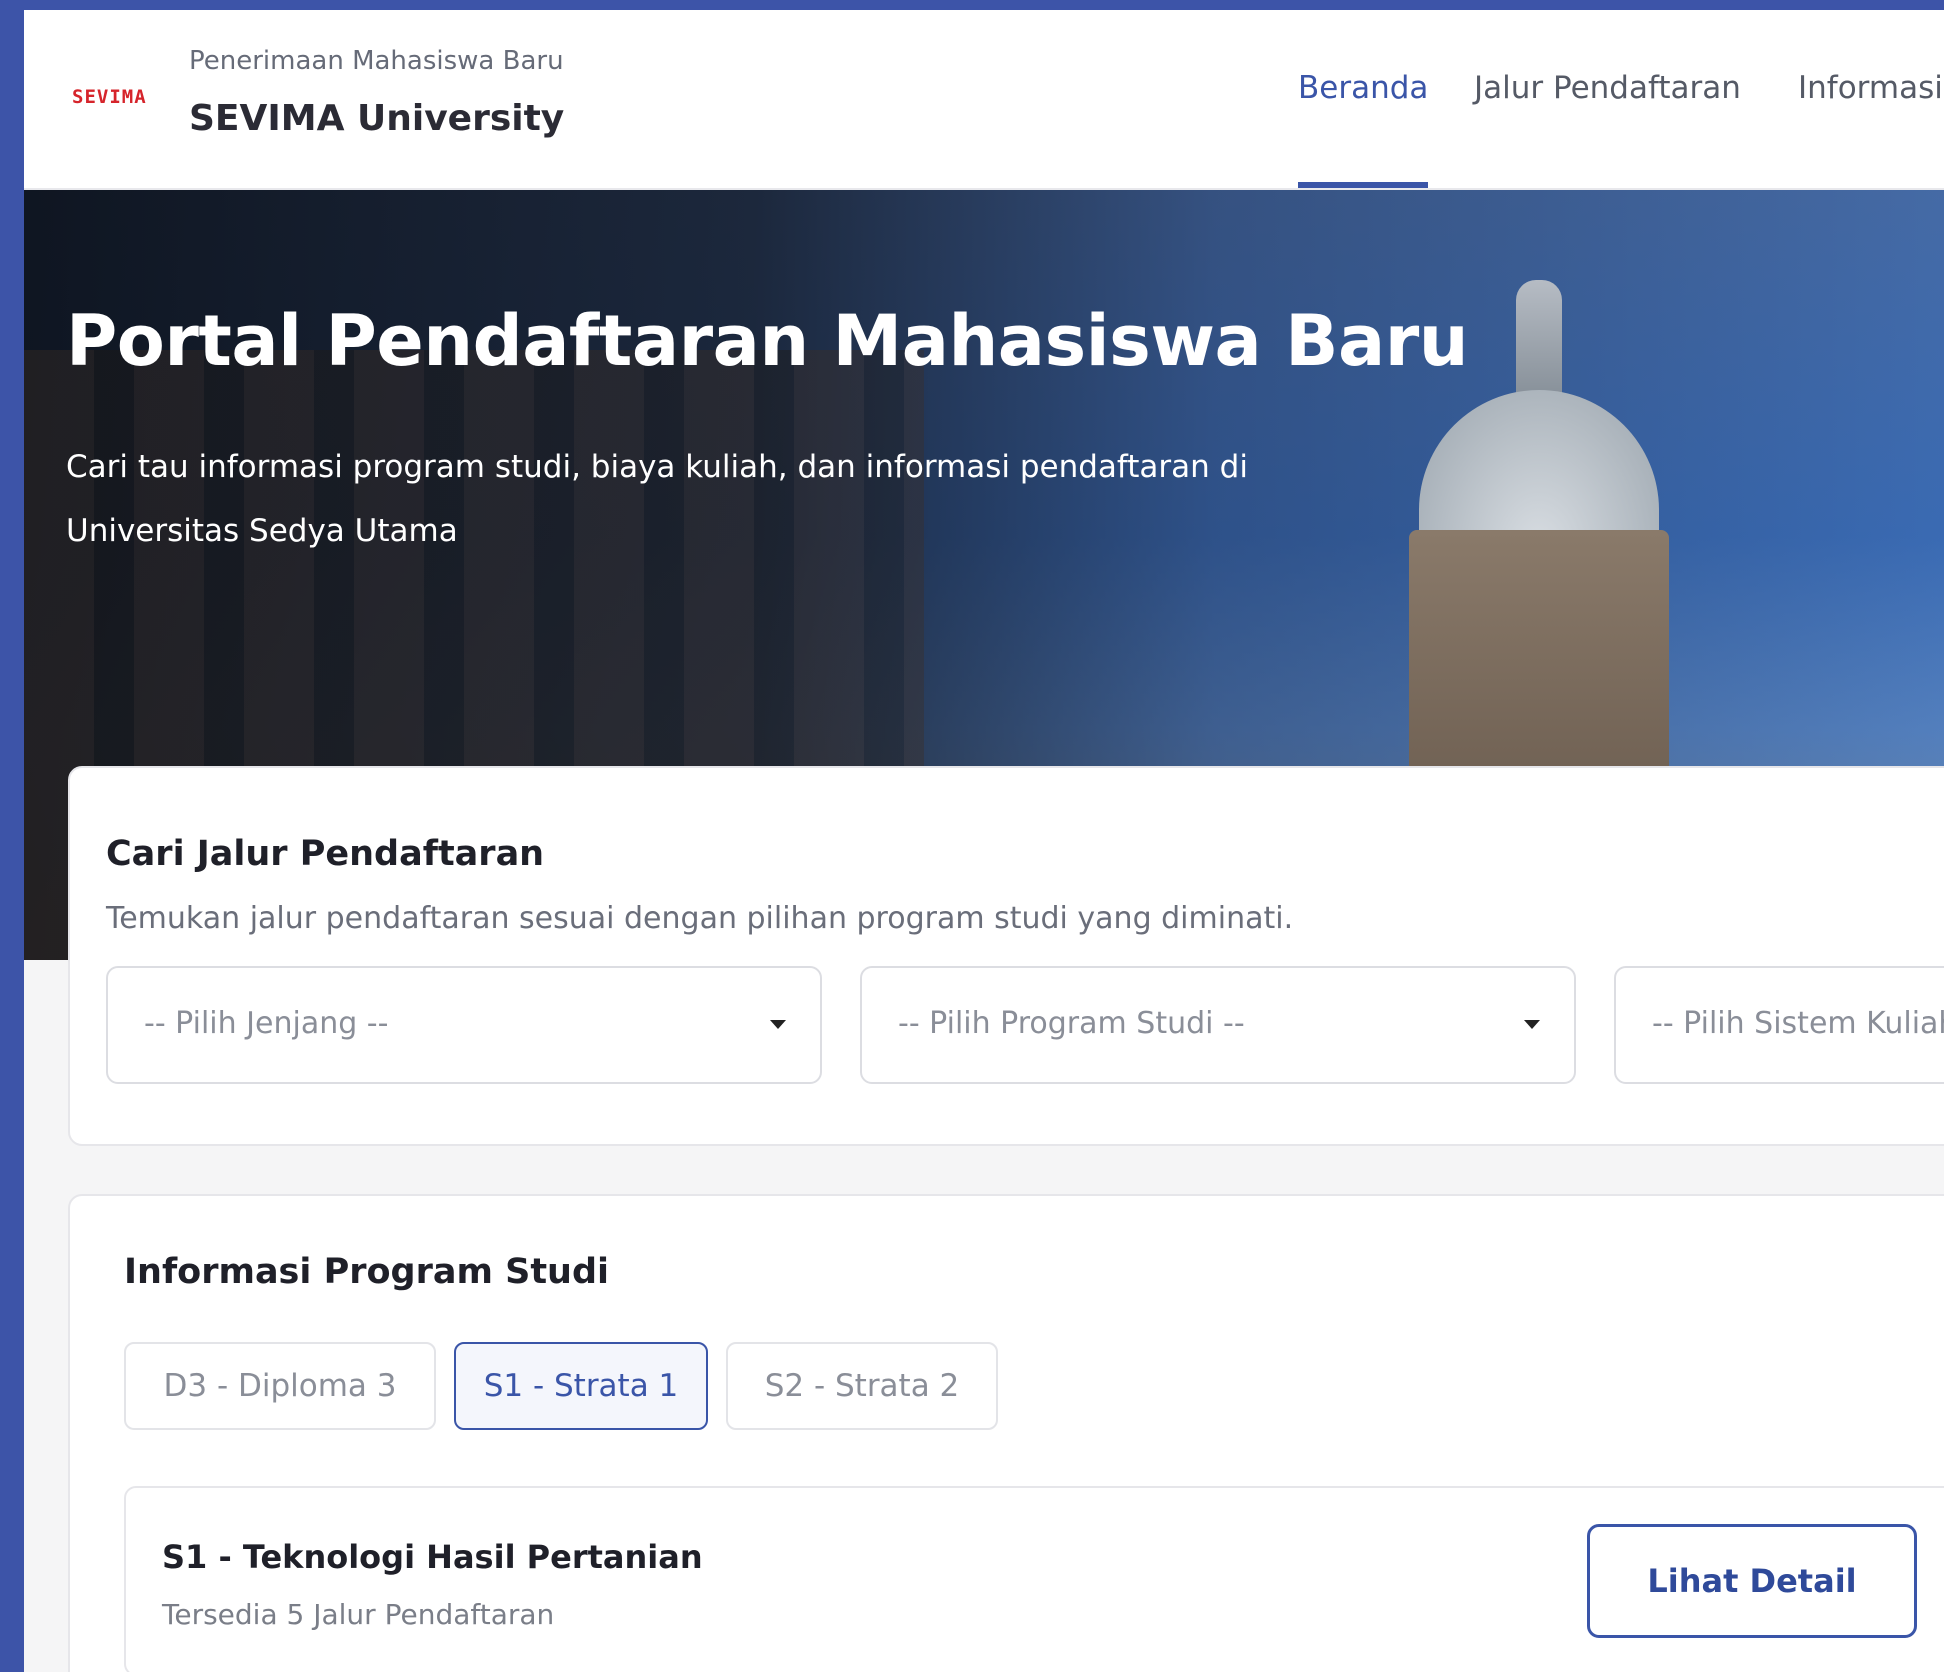 The image size is (1944, 1672). I want to click on hero-spire-image, so click(1539, 340).